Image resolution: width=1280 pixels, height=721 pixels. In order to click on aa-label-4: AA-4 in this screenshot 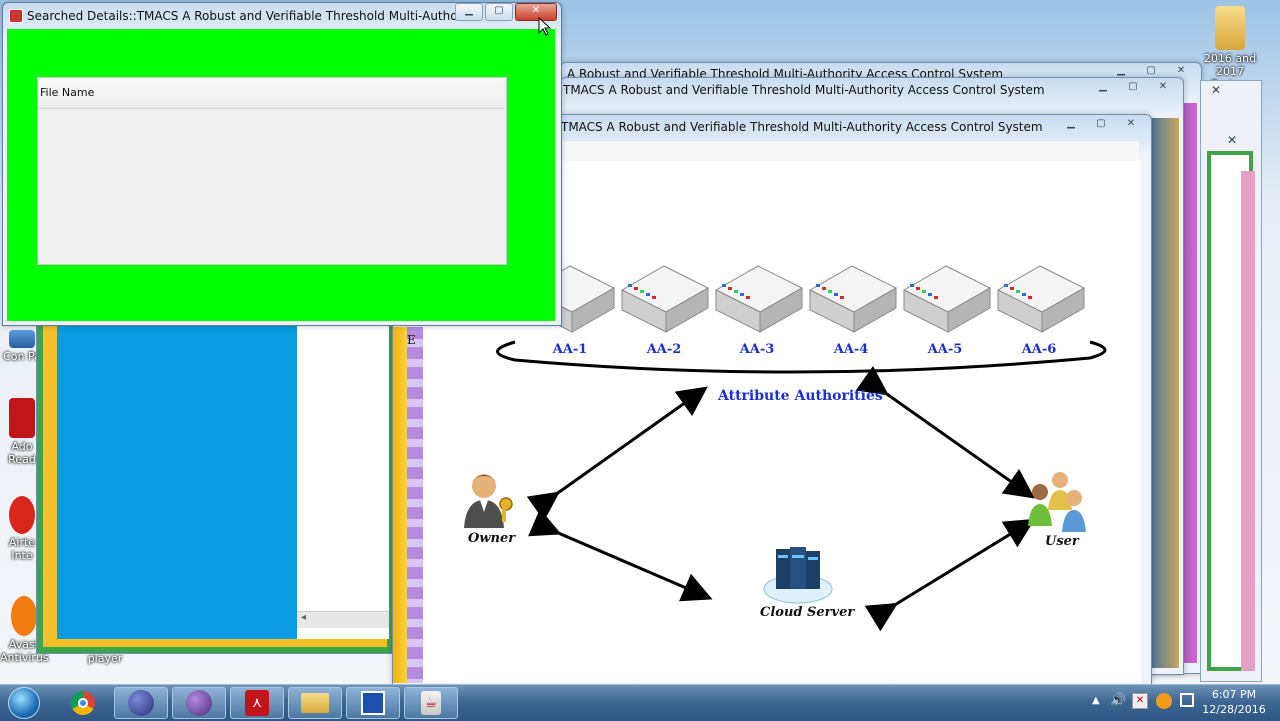, I will do `click(851, 349)`.